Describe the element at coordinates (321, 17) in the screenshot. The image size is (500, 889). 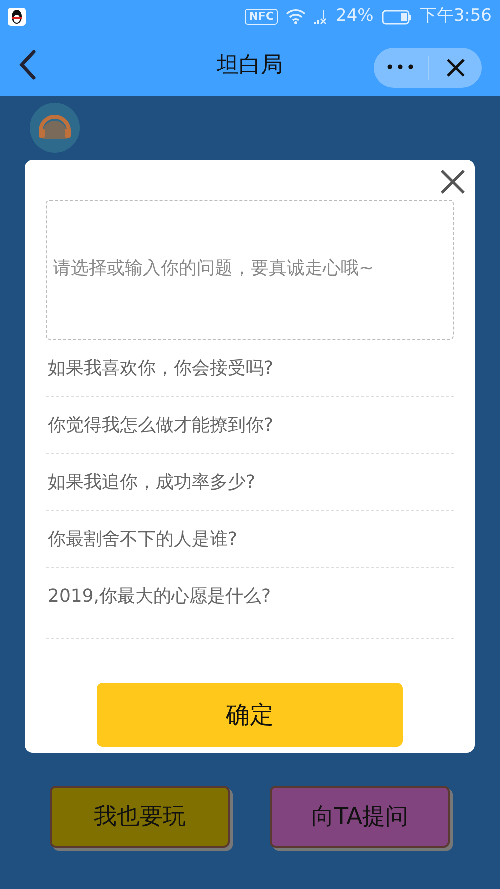
I see `signal-icon` at that location.